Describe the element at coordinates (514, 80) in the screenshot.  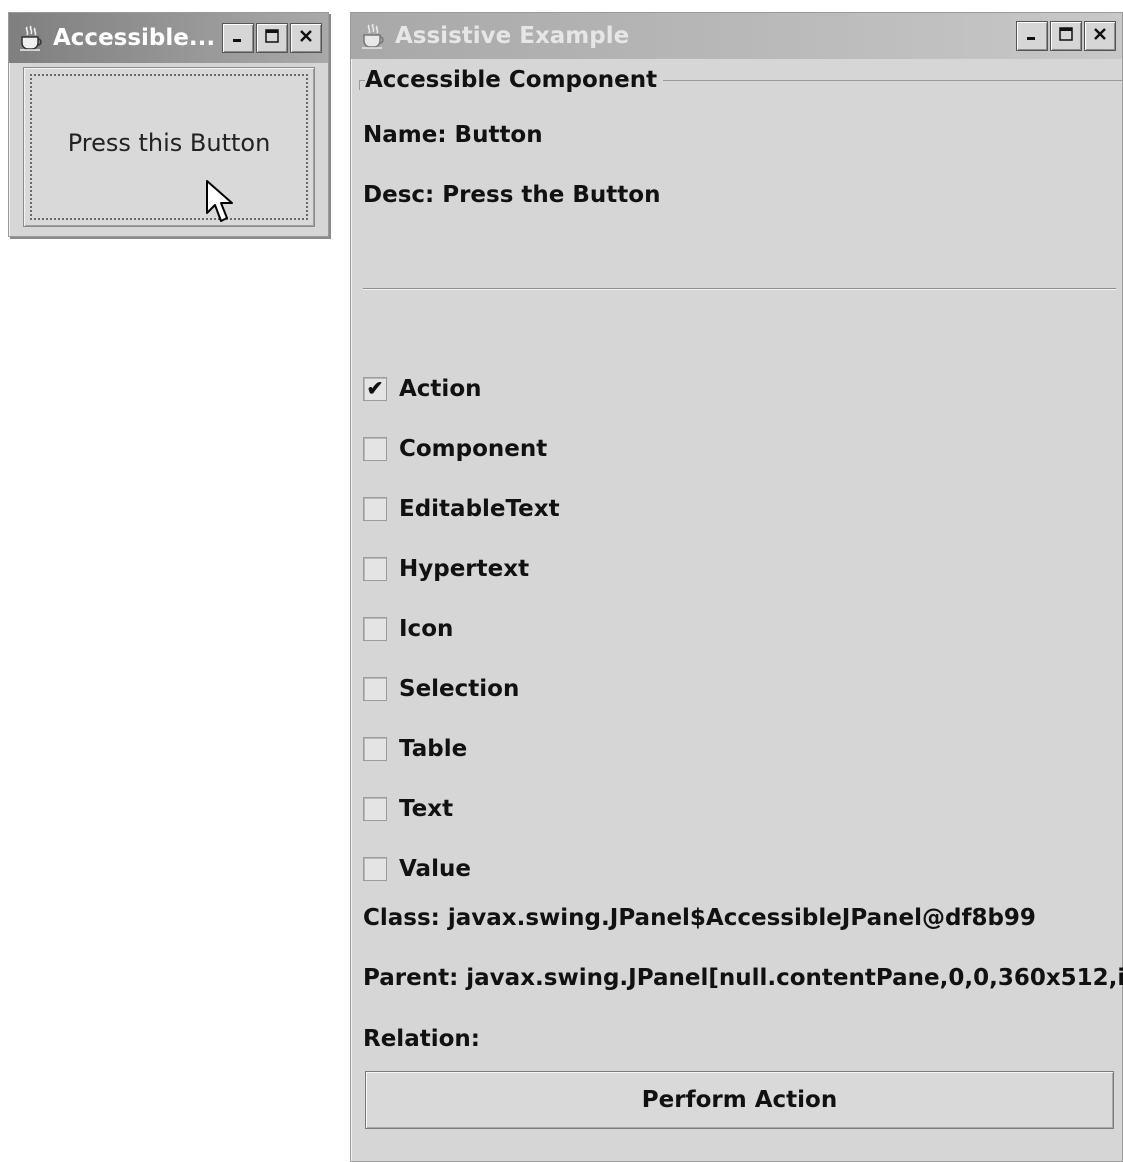
I see `group-title: Accessible Component` at that location.